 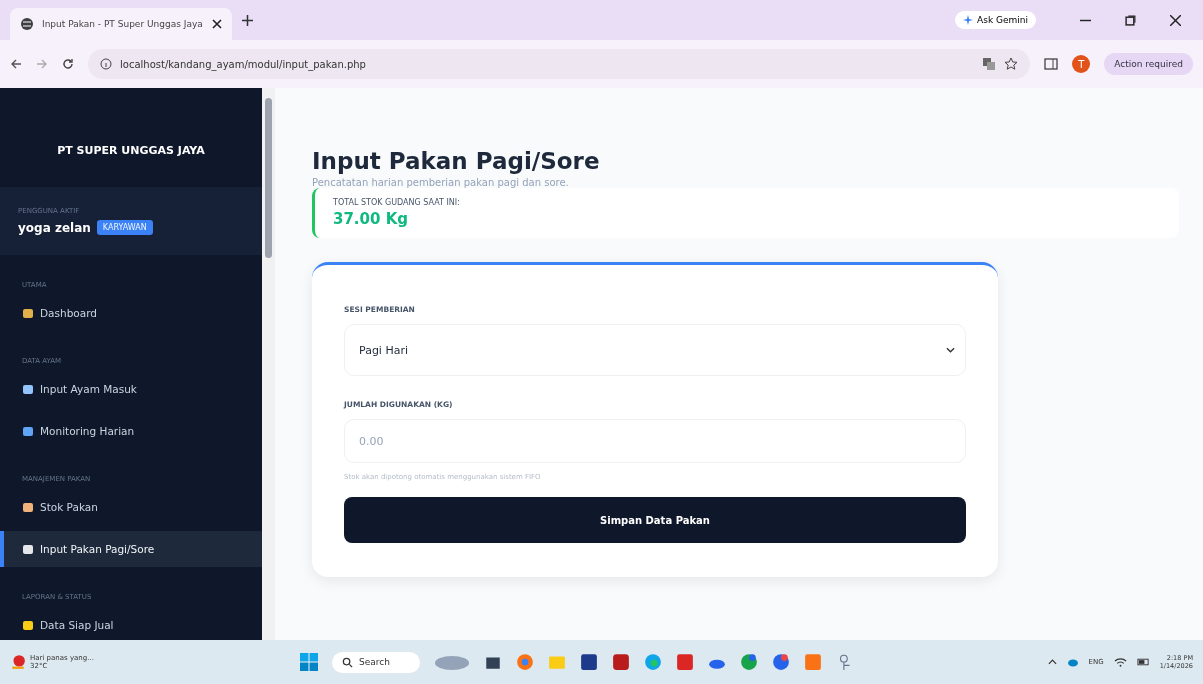 What do you see at coordinates (440, 182) in the screenshot?
I see `page-subtitle: Pencatatan harian pemberian pakan pagi dan sore.` at bounding box center [440, 182].